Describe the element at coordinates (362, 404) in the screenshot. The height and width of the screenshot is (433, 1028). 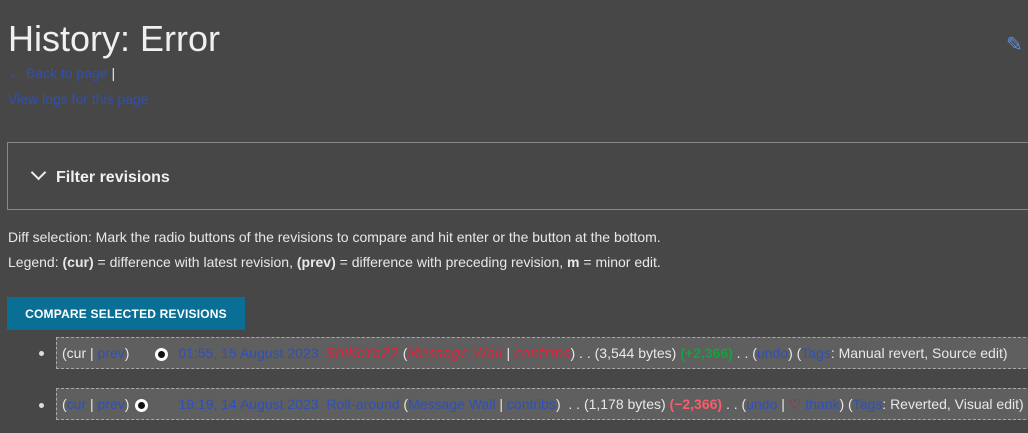
I see `user-link: Rolt-around` at that location.